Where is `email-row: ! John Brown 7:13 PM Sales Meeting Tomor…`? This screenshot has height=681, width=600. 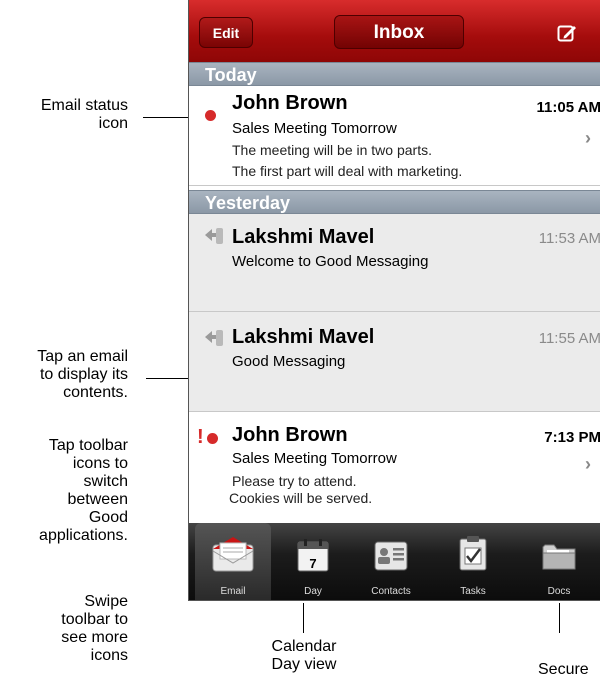 email-row: ! John Brown 7:13 PM Sales Meeting Tomor… is located at coordinates (394, 464).